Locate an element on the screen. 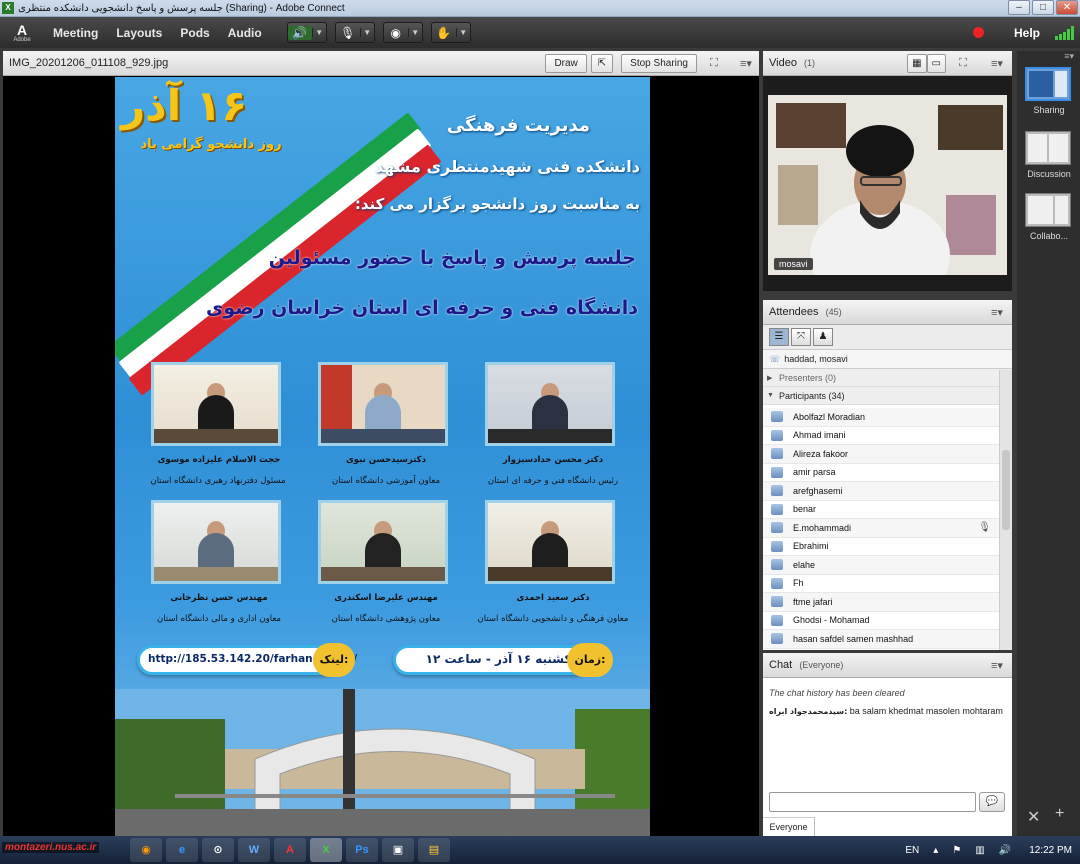 The image size is (1080, 864). poster-header3: به مناسبت روز دانشجو برگزار می کند: is located at coordinates (497, 204).